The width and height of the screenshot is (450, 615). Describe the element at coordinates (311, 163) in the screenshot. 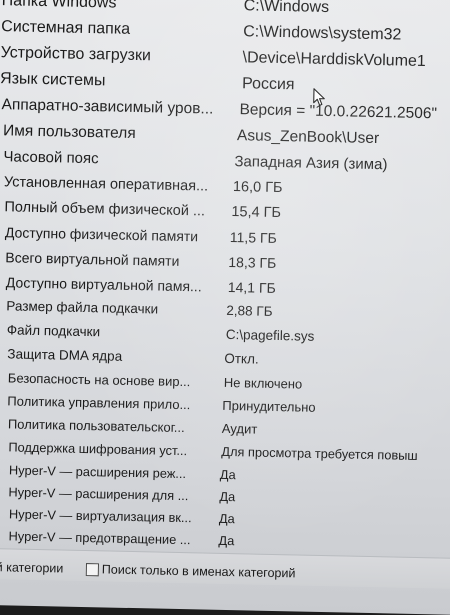

I see `row-value: Западная Азия (зима)` at that location.